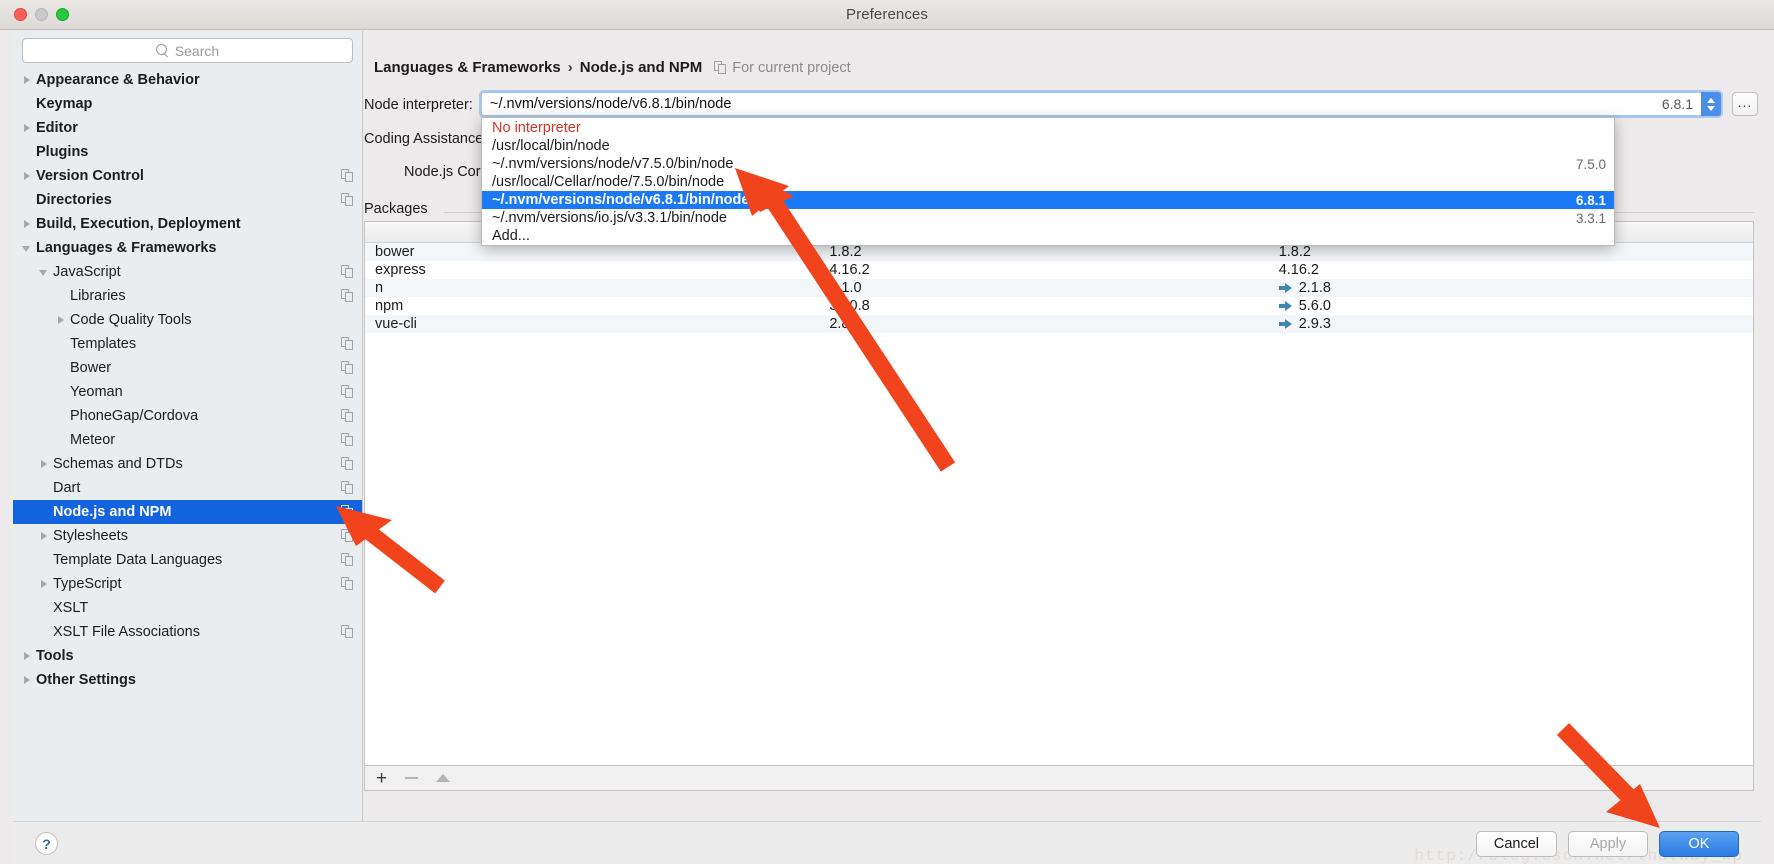 The height and width of the screenshot is (864, 1774). Describe the element at coordinates (187, 392) in the screenshot. I see `sidebar-item-yeoman: Yeoman` at that location.